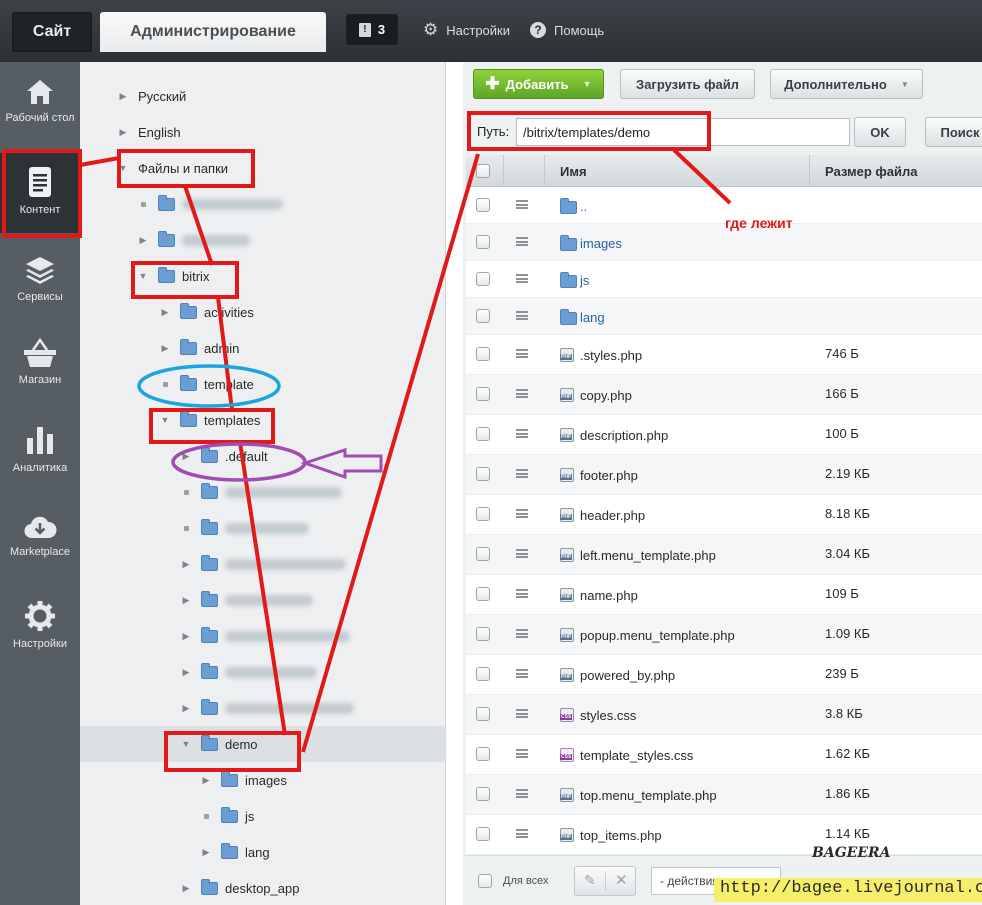 Image resolution: width=982 pixels, height=905 pixels. What do you see at coordinates (40, 285) in the screenshot?
I see `nav-services: Сервисы` at bounding box center [40, 285].